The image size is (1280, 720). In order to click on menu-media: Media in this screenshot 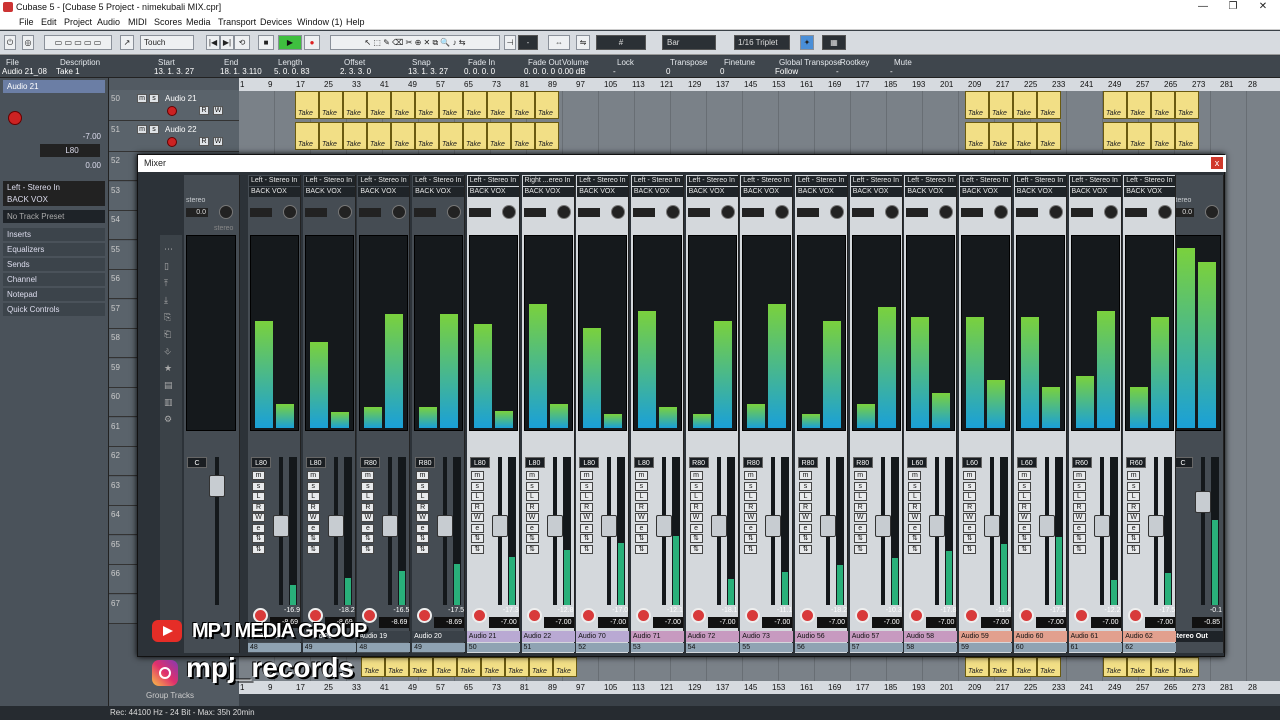, I will do `click(198, 22)`.